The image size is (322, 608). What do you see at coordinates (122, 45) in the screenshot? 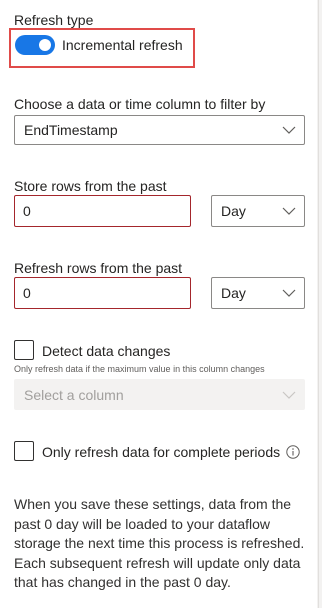
I see `incremental-refresh-label: Incremental refresh` at bounding box center [122, 45].